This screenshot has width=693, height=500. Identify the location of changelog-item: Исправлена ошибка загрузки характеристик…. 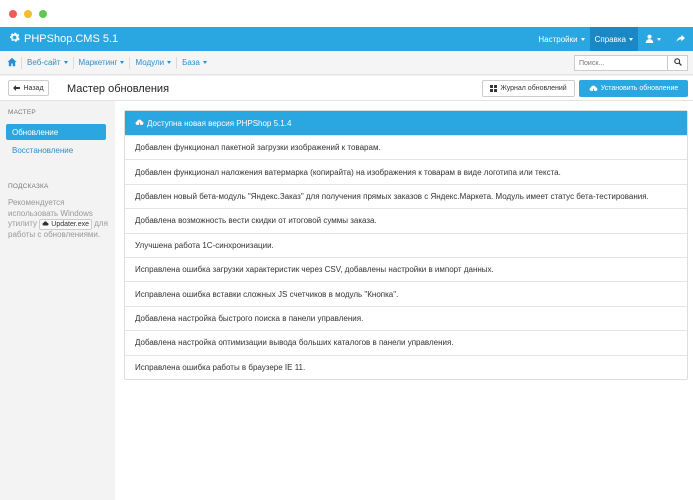
(406, 269).